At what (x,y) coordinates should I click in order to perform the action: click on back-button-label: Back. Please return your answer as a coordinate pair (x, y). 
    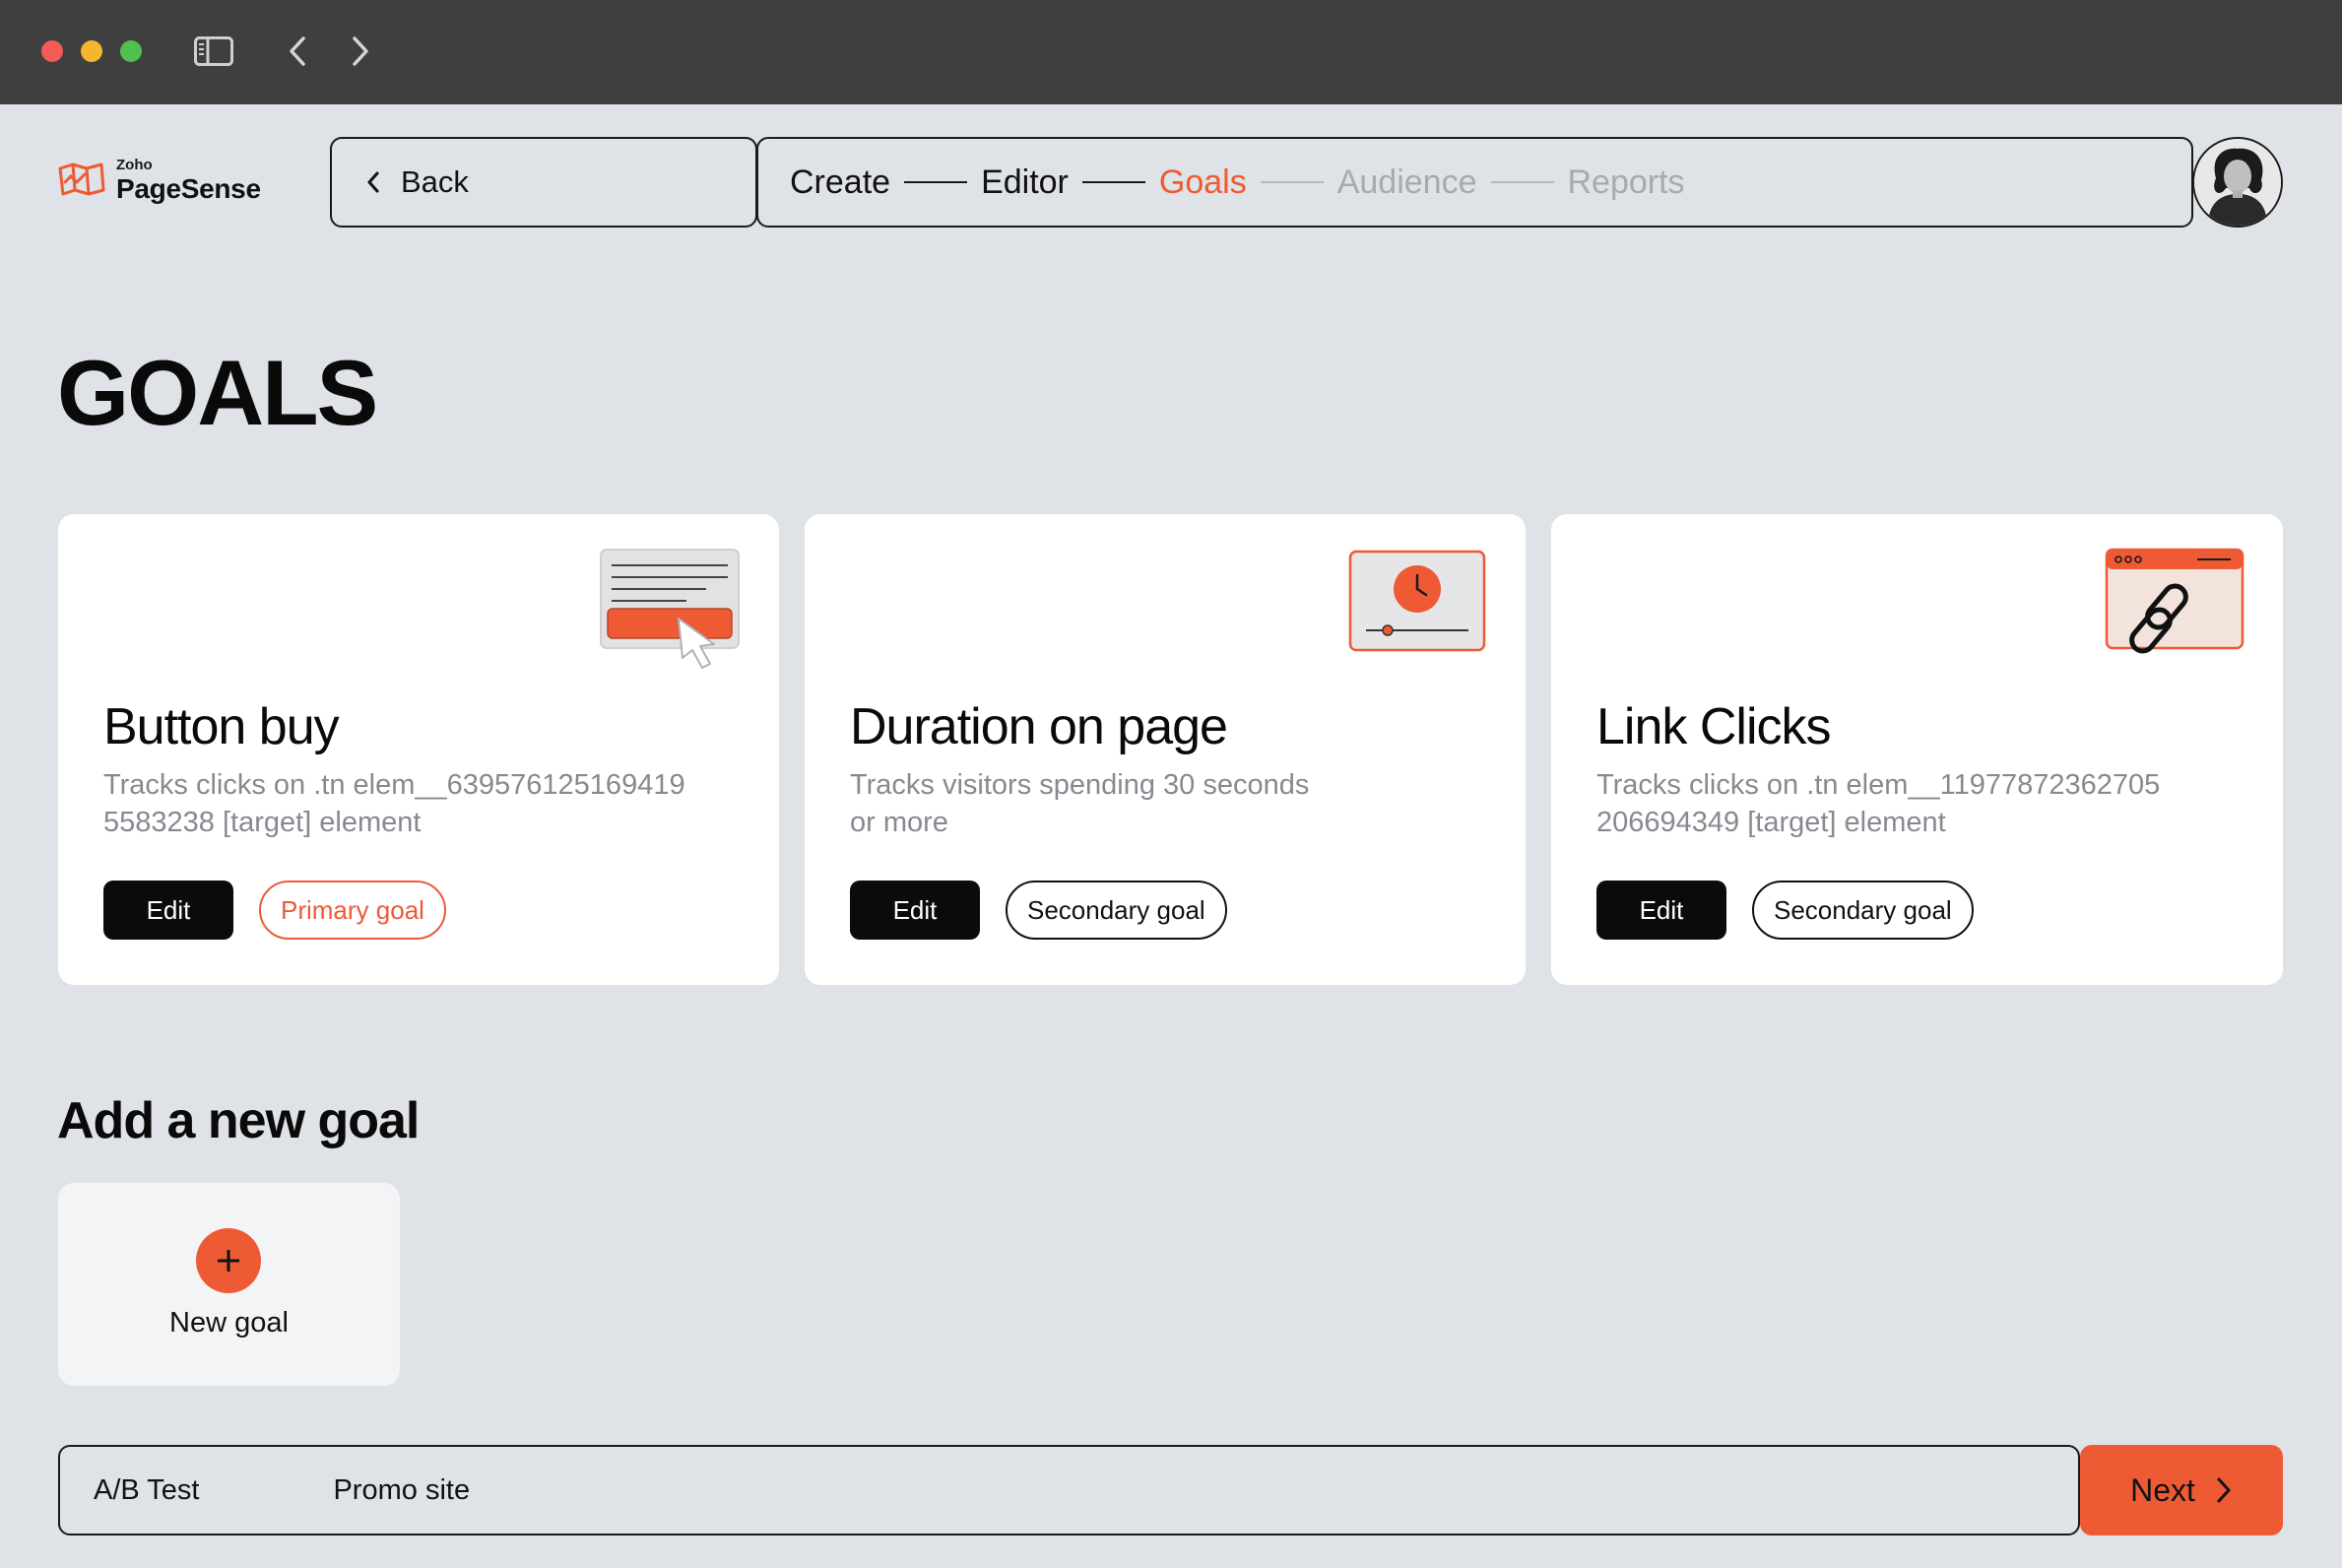
    Looking at the image, I should click on (435, 182).